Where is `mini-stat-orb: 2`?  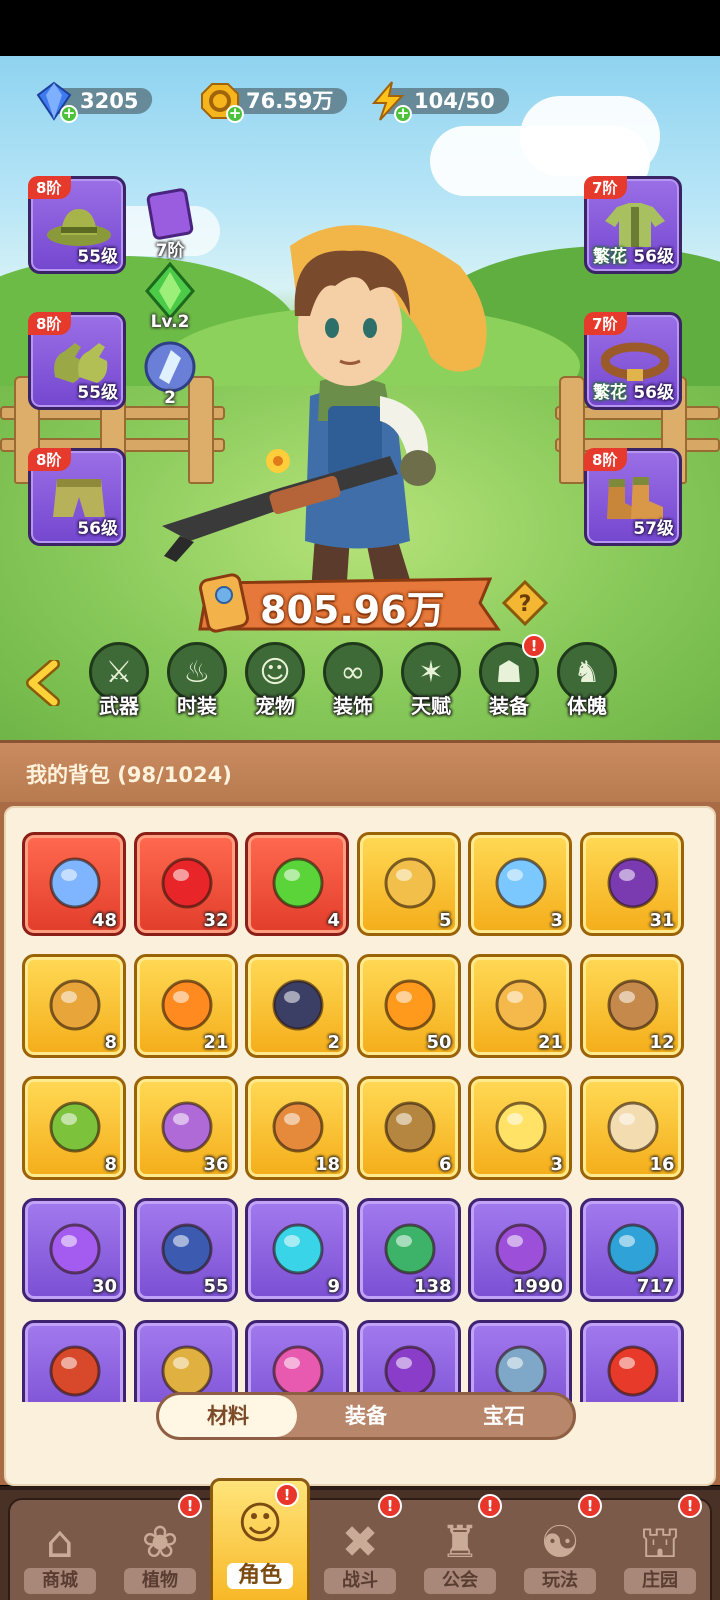
mini-stat-orb: 2 is located at coordinates (170, 373).